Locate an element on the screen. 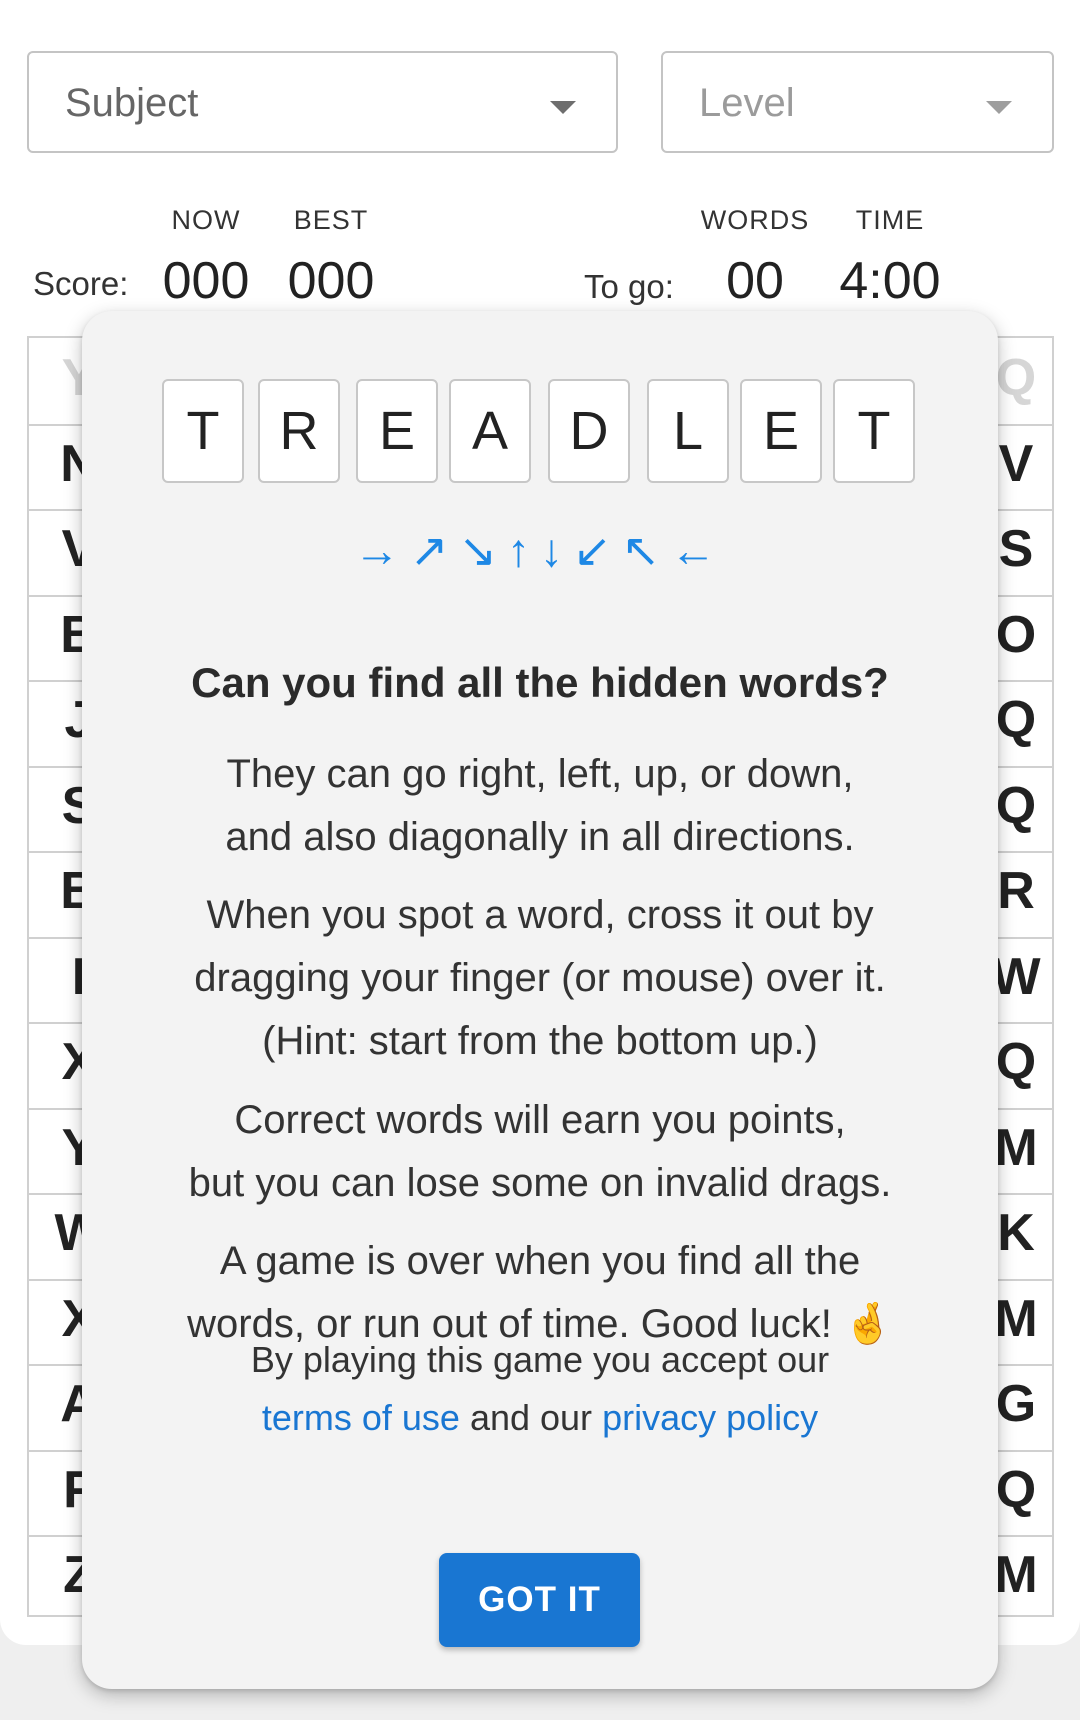  direction-arrow-icon: ↓ is located at coordinates (556, 550).